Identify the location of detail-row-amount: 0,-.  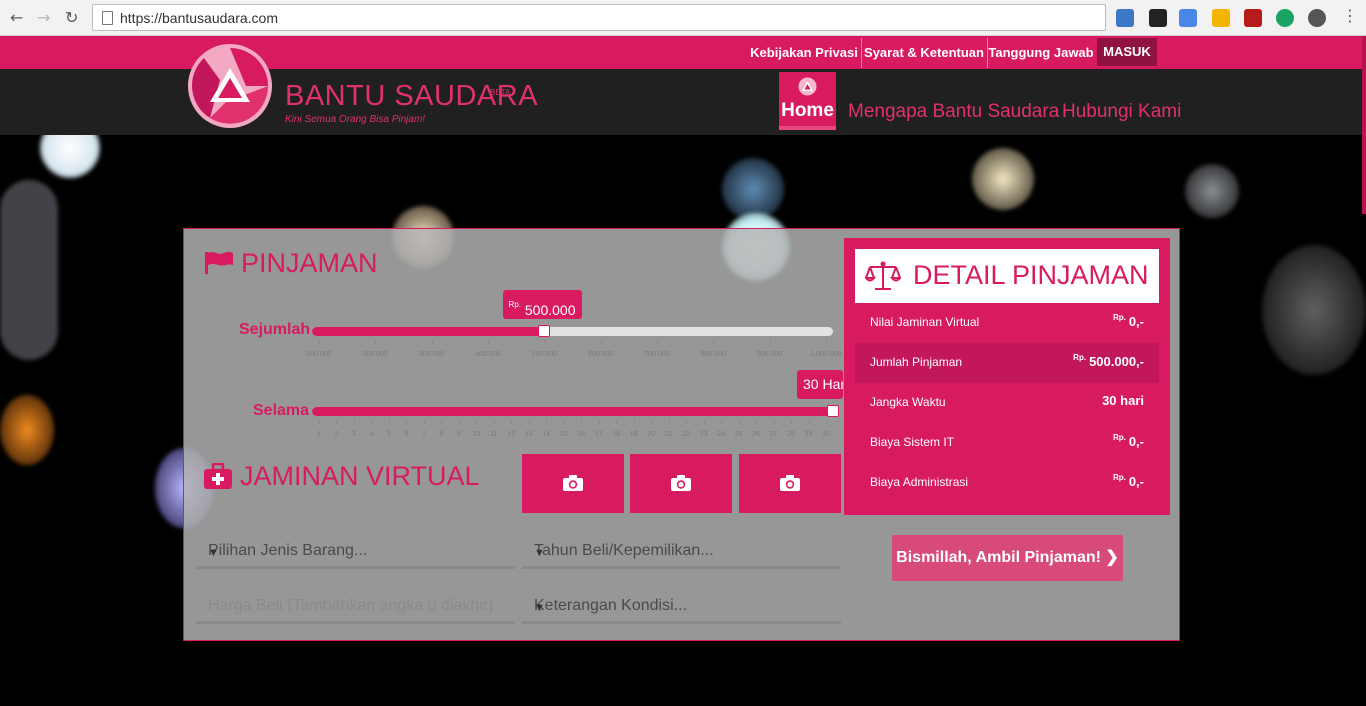
(1136, 481).